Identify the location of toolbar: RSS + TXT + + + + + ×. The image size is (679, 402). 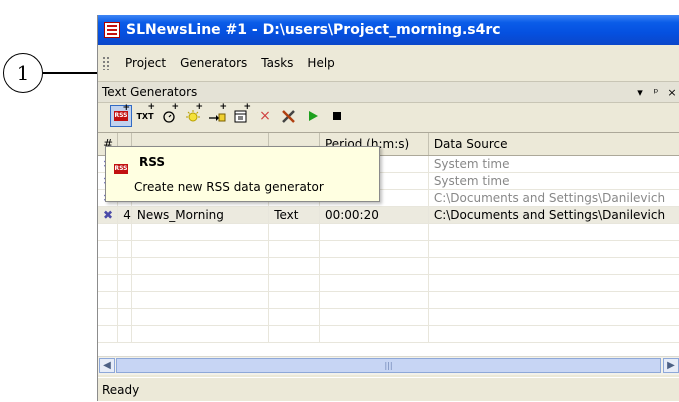
(388, 115).